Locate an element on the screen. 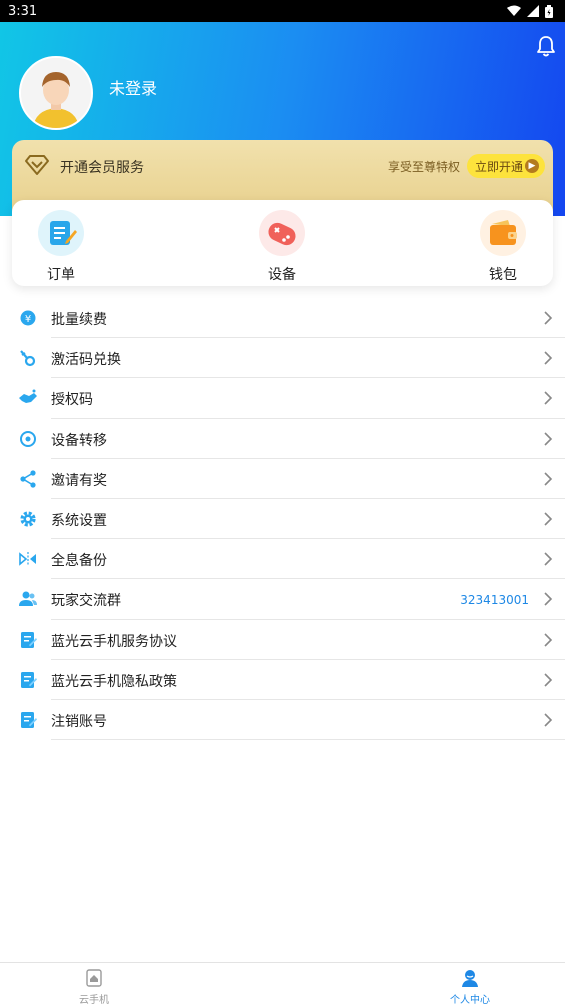 This screenshot has height=1006, width=565. transfer-icon is located at coordinates (28, 438).